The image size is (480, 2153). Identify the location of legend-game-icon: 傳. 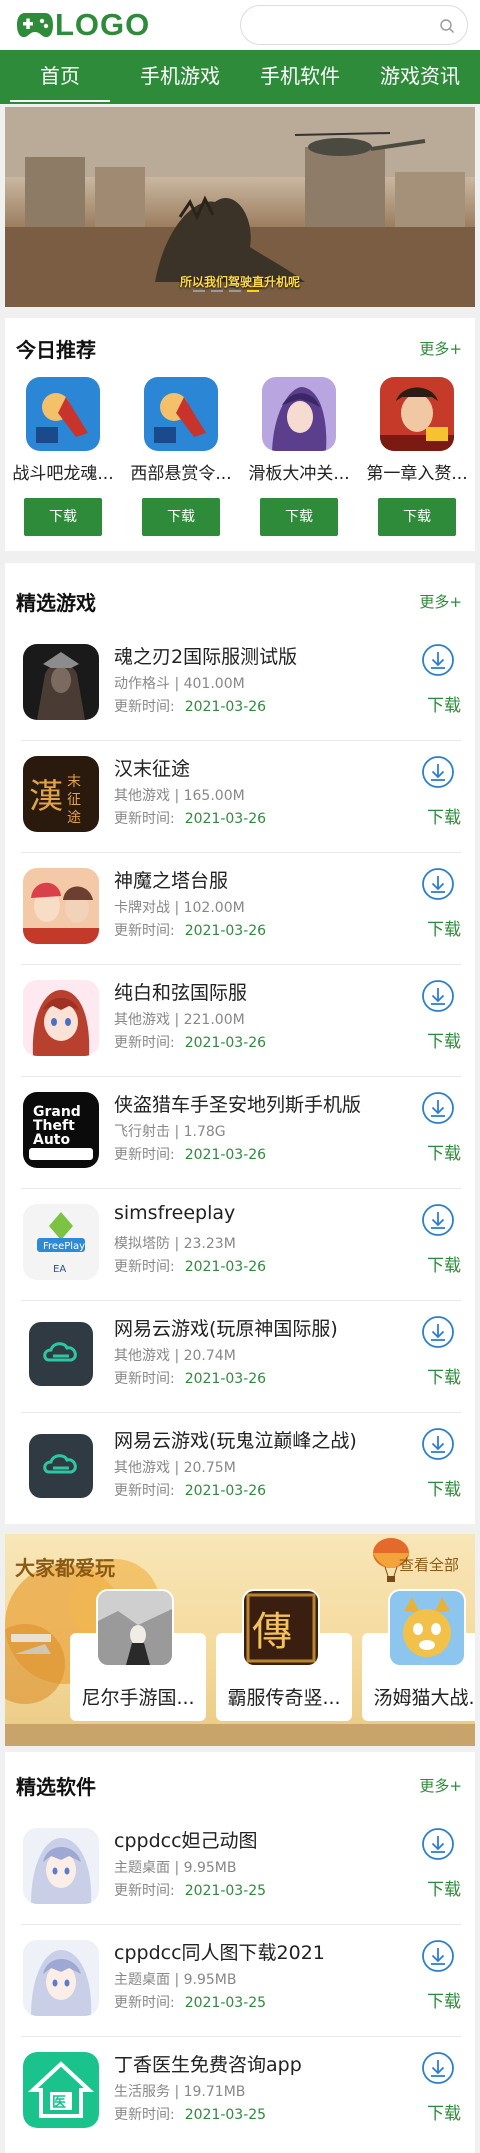
(281, 1628).